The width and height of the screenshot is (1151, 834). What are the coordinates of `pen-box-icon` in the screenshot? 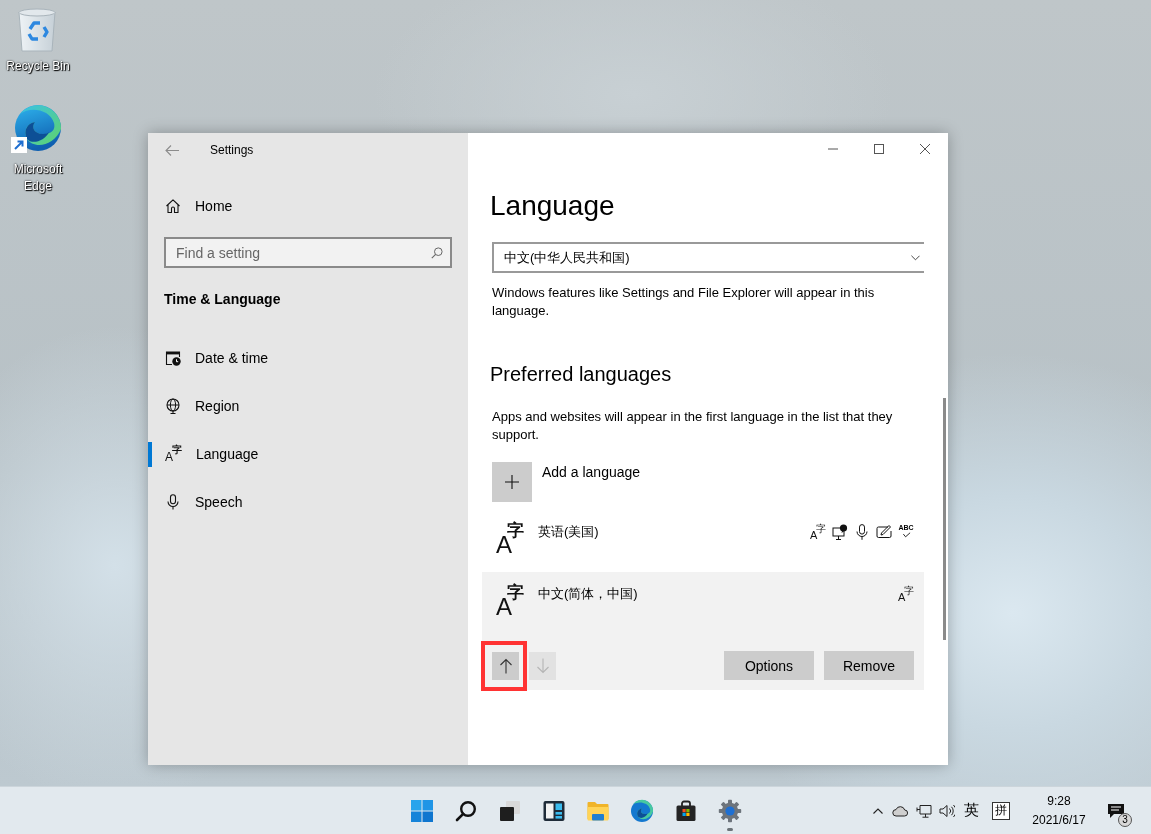 It's located at (884, 532).